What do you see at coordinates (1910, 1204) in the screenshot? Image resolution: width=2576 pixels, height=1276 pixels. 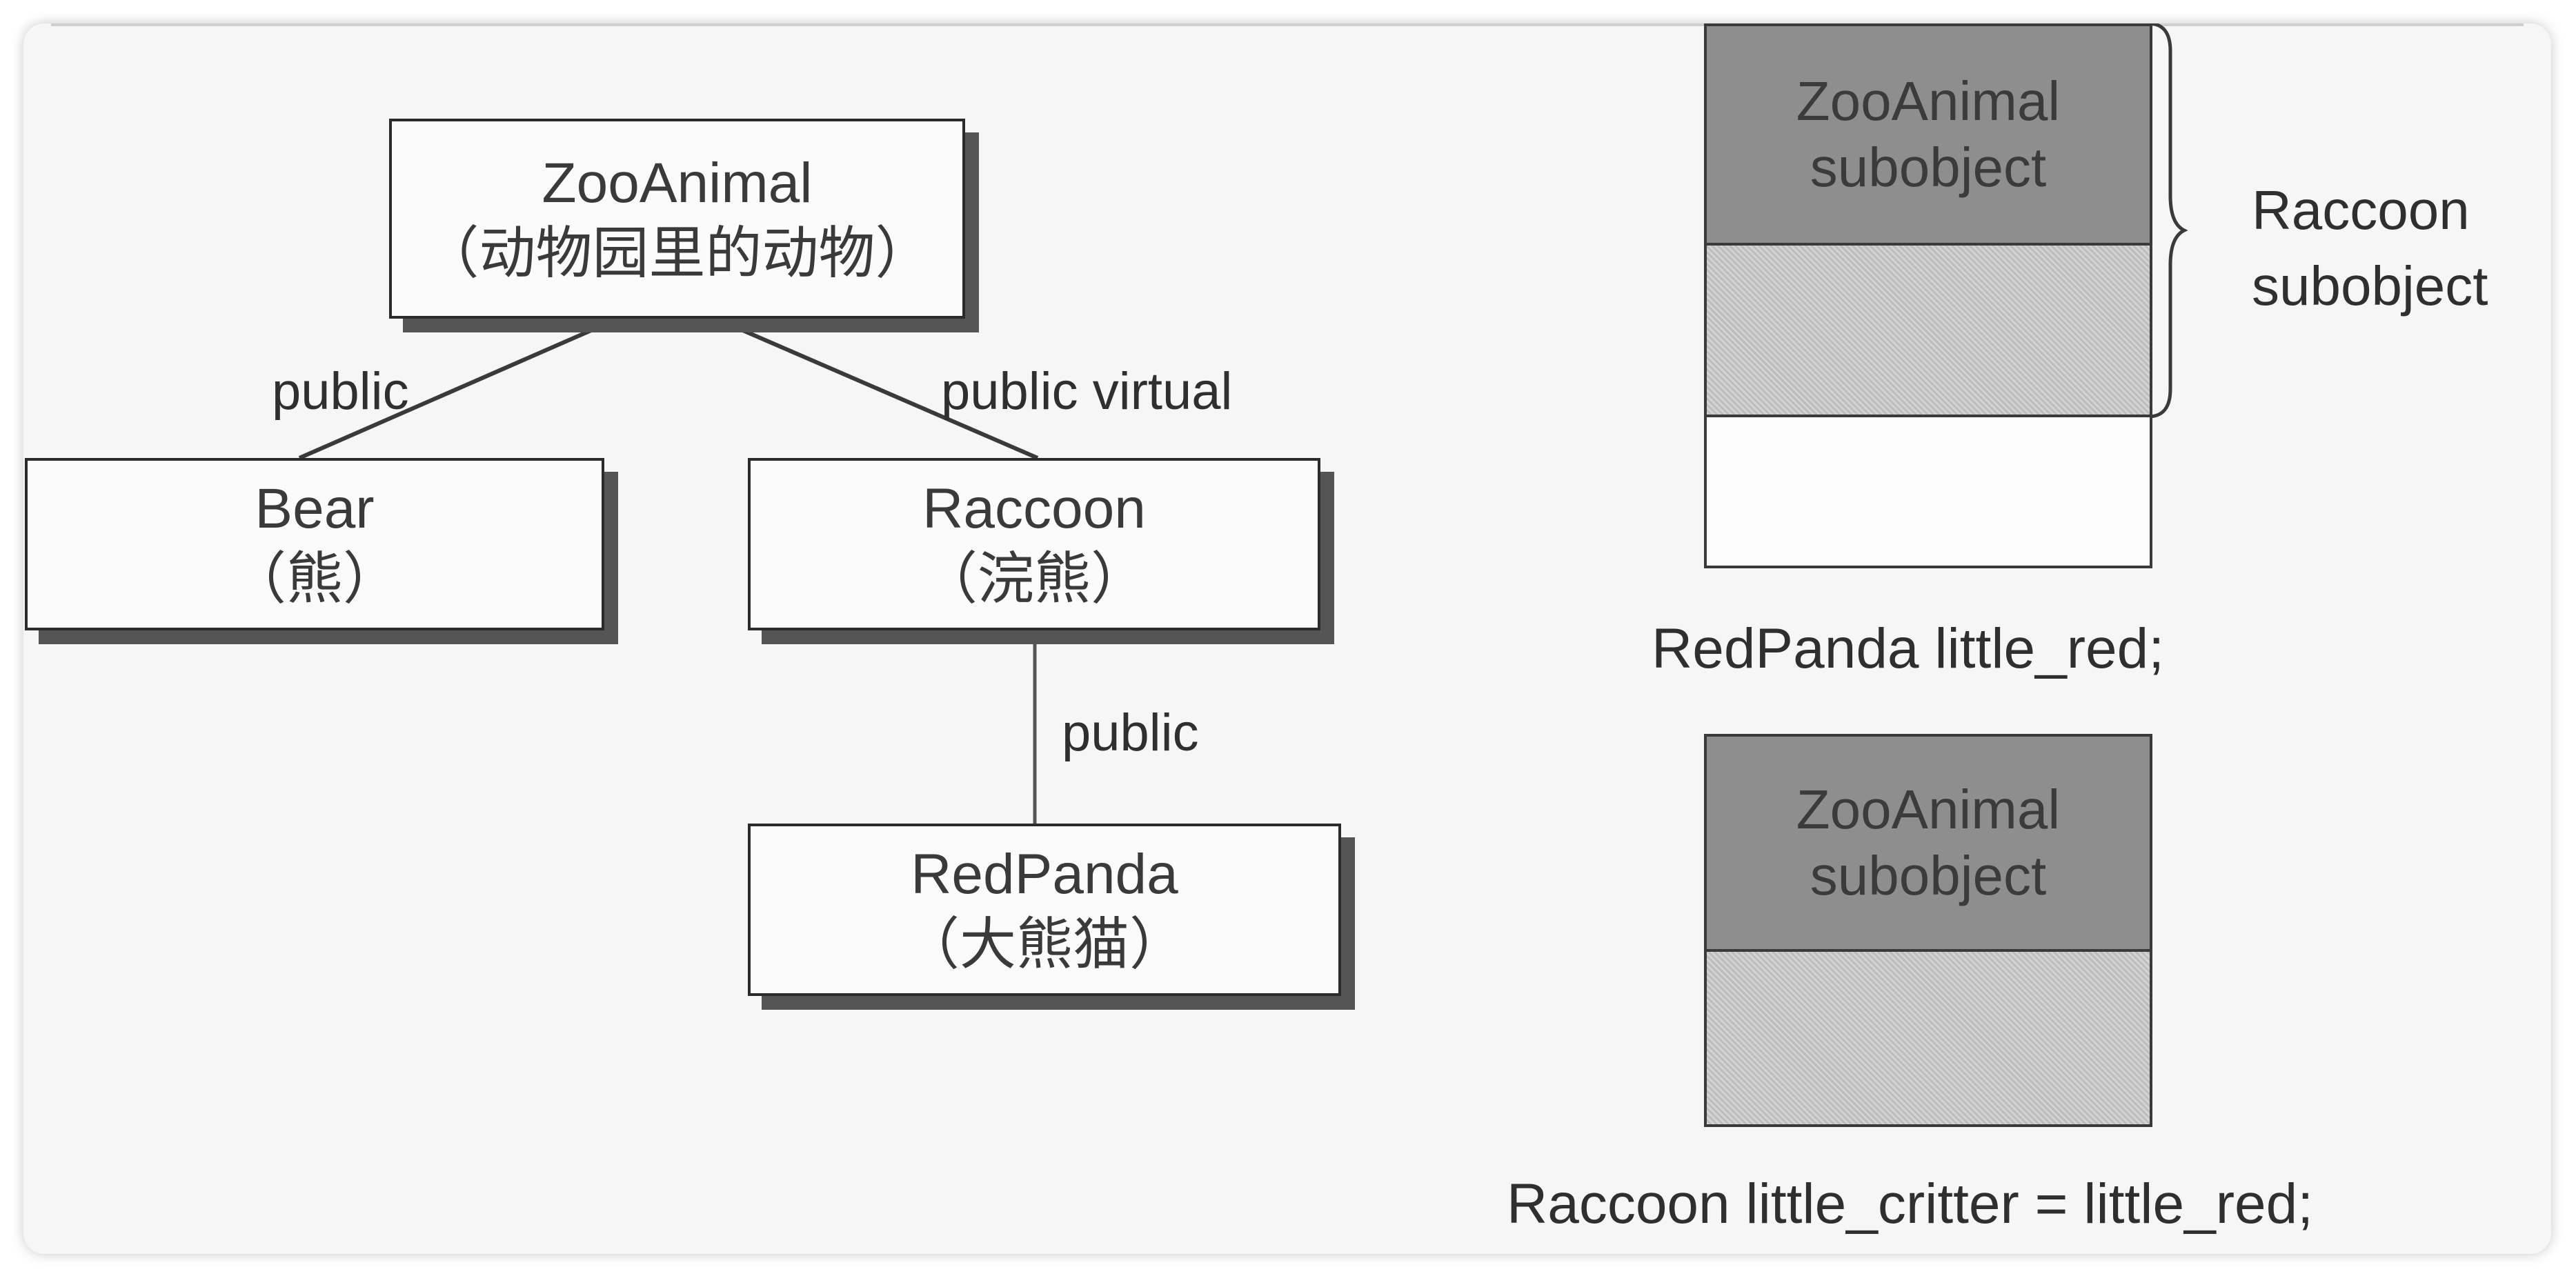 I see `raccoon-caption: Raccoon little_critter = little_red;` at bounding box center [1910, 1204].